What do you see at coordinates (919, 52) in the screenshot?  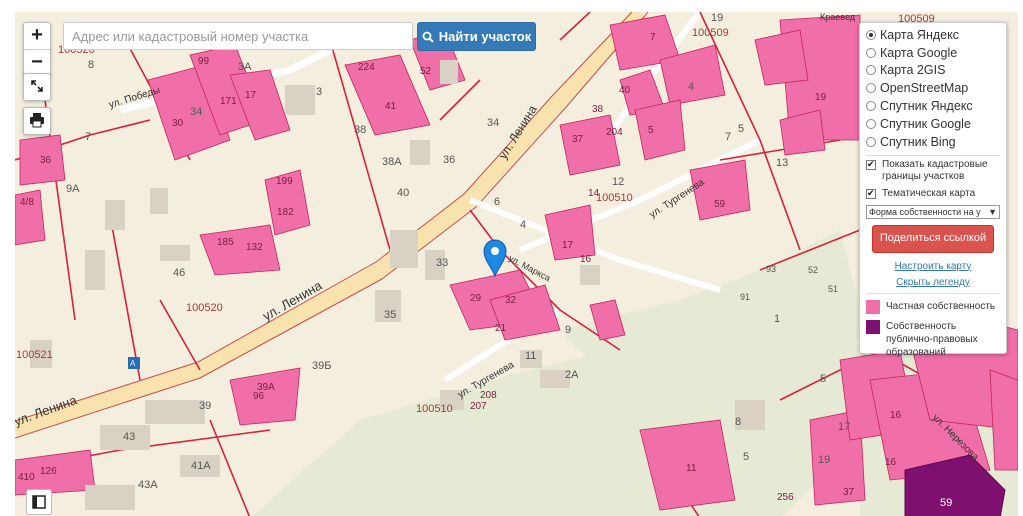 I see `layer-label: Карта Google` at bounding box center [919, 52].